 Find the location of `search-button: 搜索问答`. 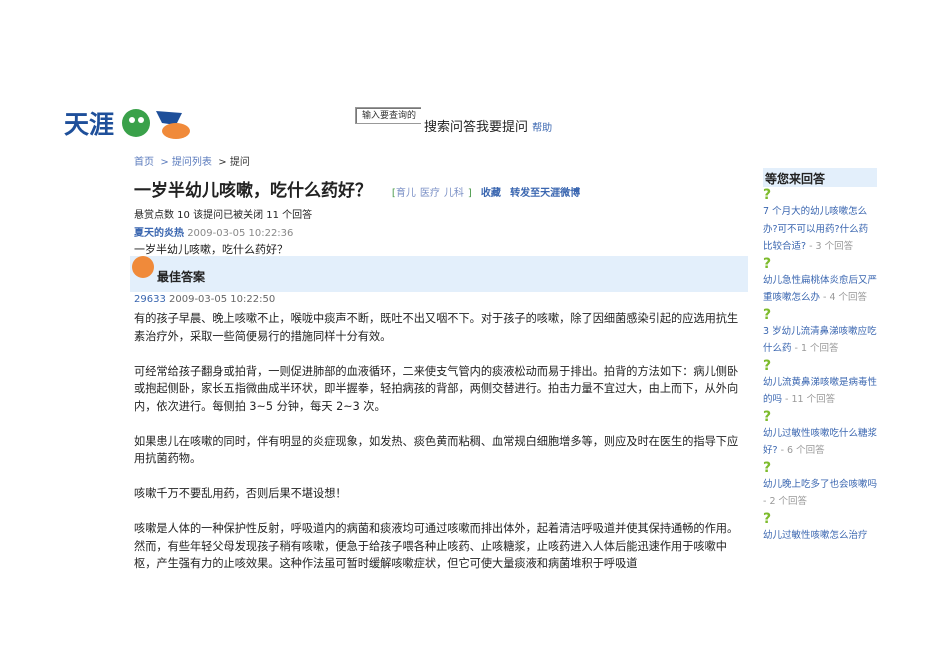

search-button: 搜索问答 is located at coordinates (450, 127).